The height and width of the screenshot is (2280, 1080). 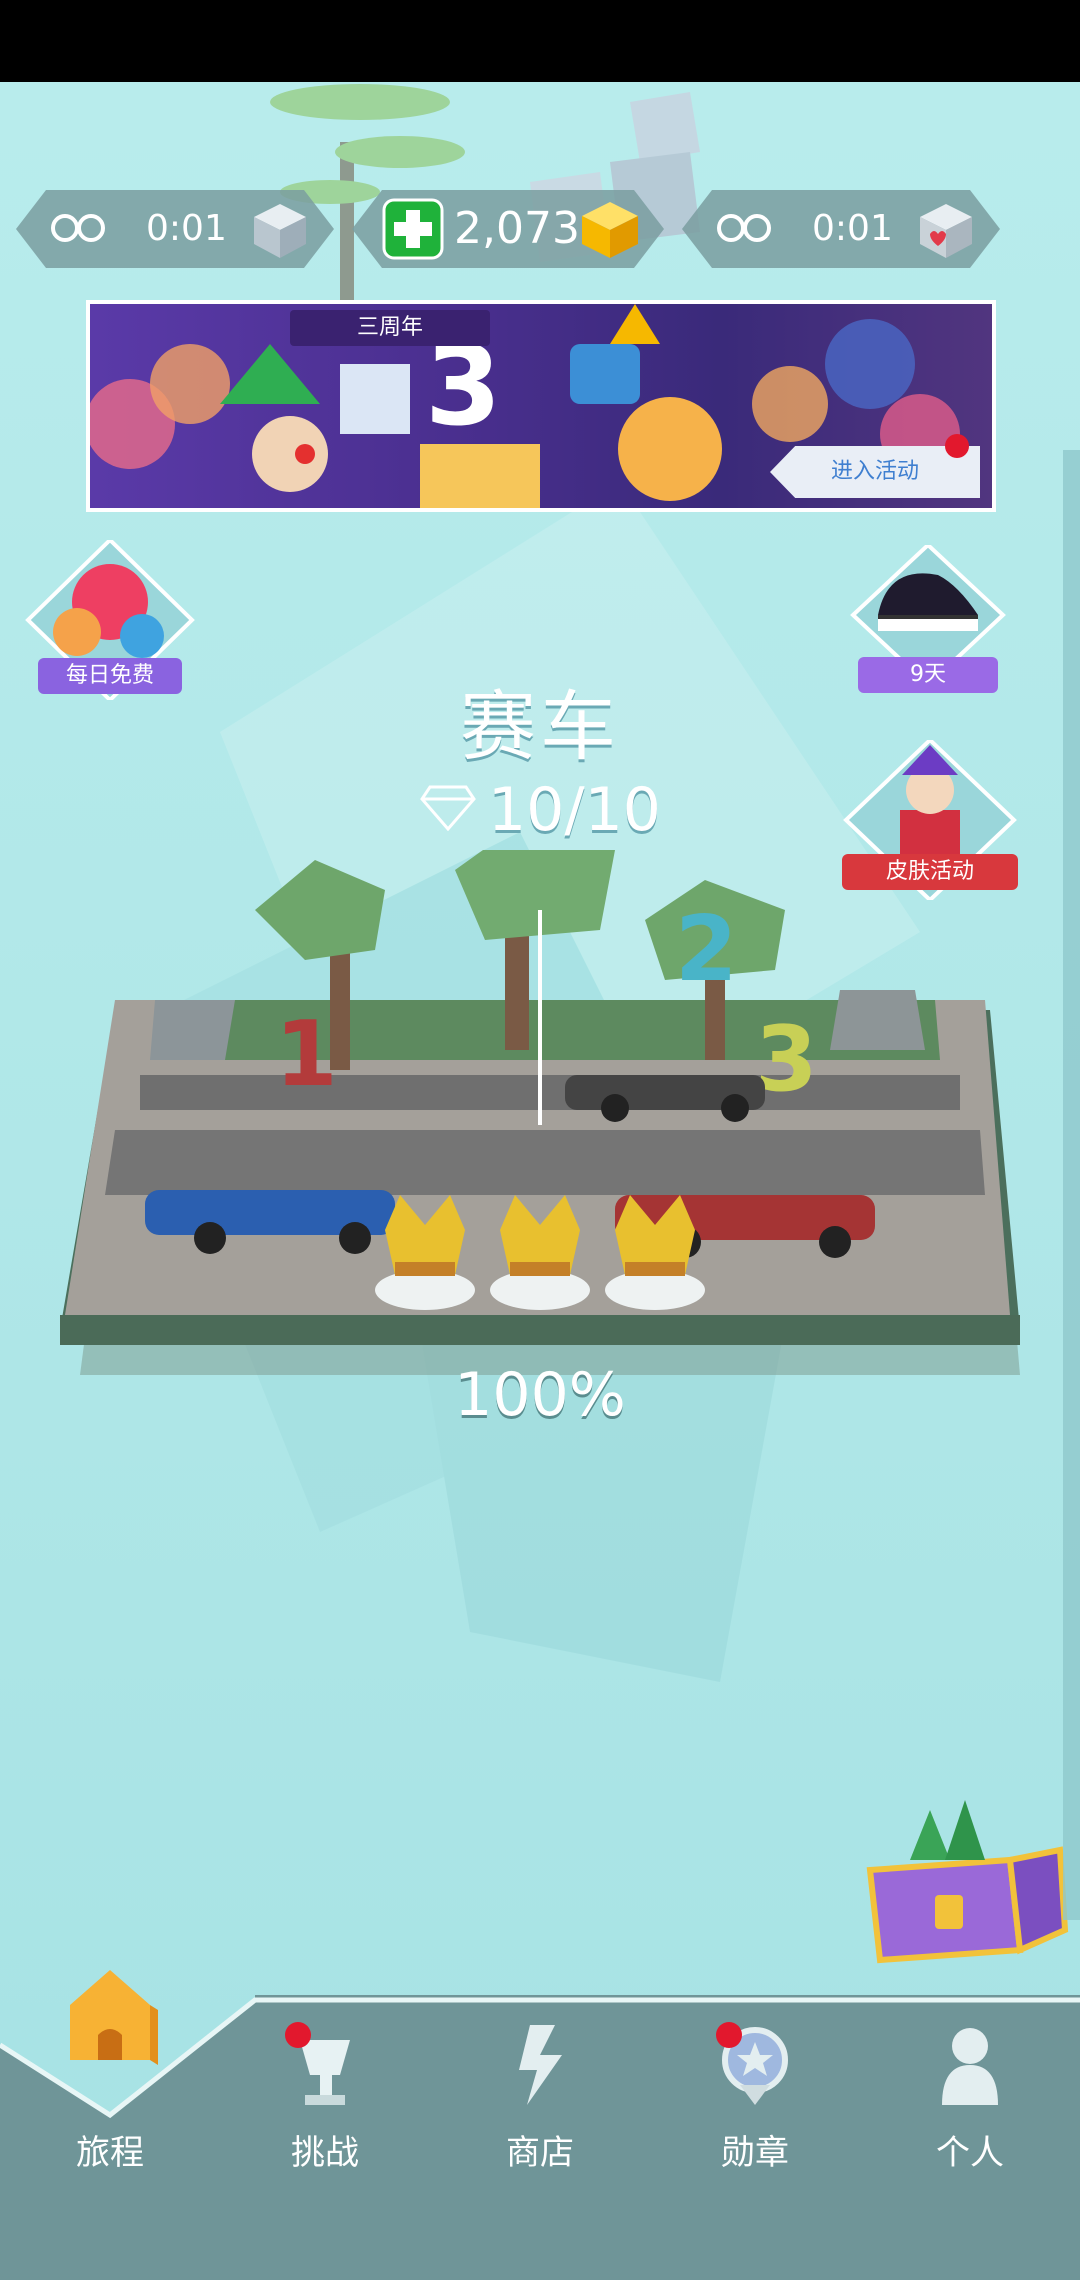 I want to click on anniversary-banner: 3 三周年 进入活动, so click(x=541, y=406).